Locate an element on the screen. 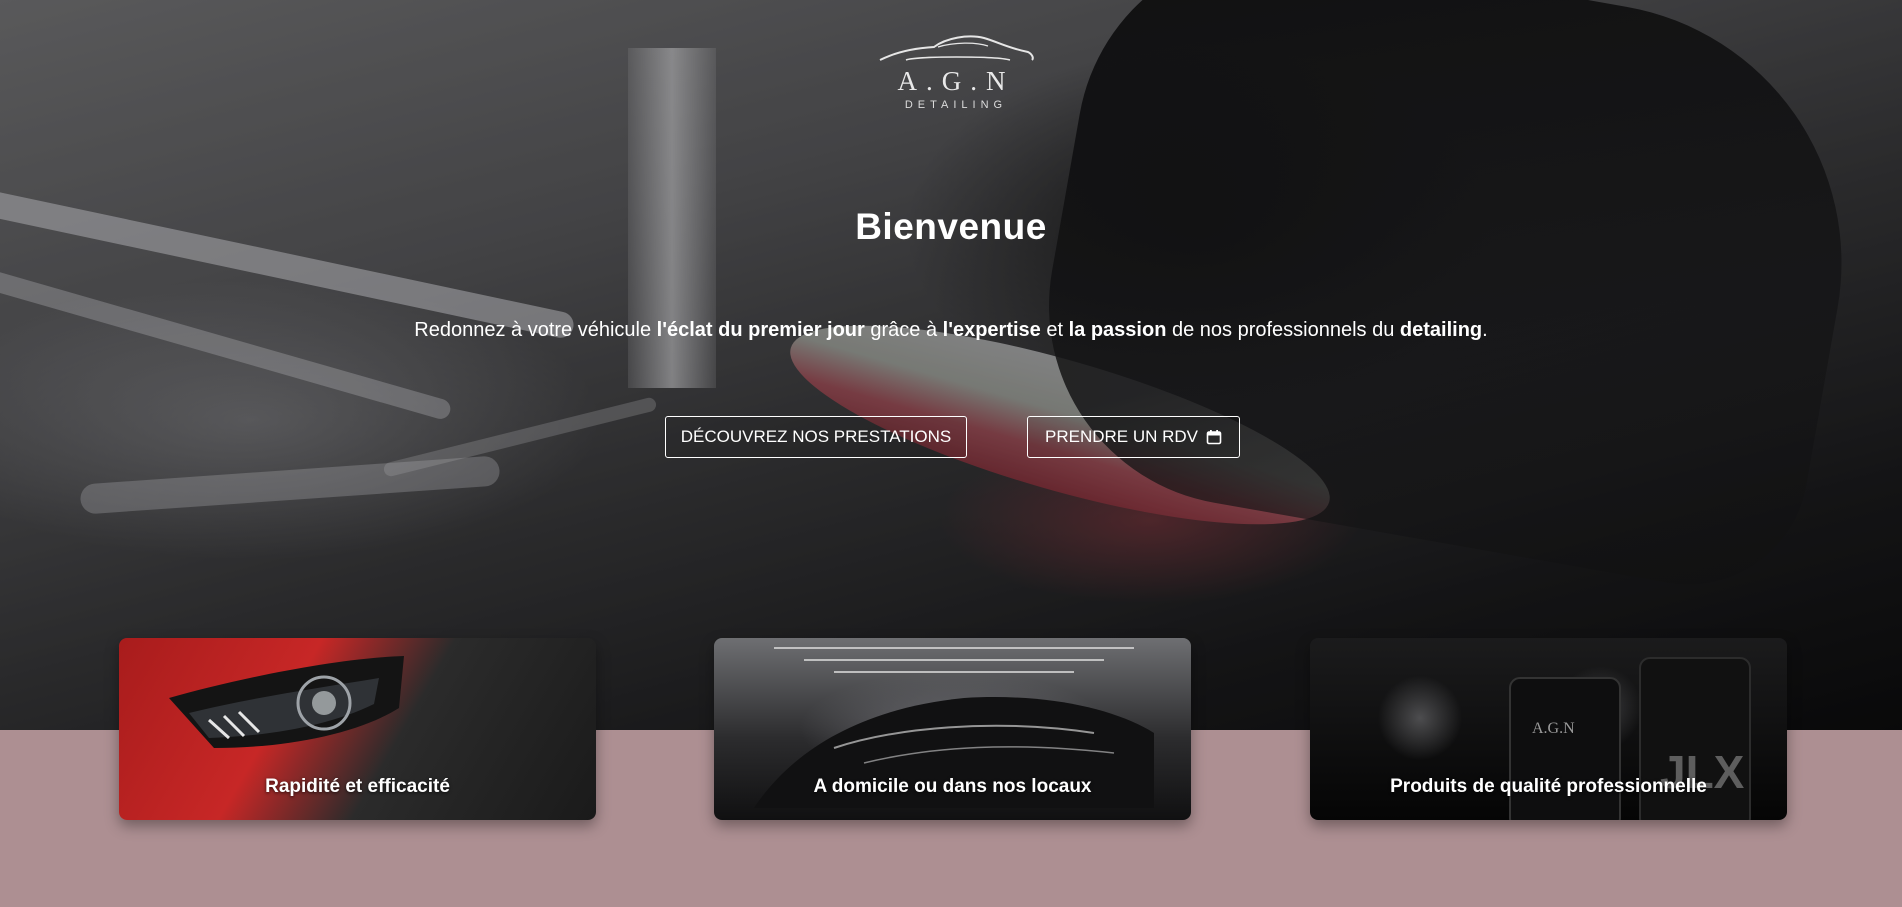 This screenshot has height=907, width=1902. feature-card-label: Rapidité et efficacité is located at coordinates (357, 786).